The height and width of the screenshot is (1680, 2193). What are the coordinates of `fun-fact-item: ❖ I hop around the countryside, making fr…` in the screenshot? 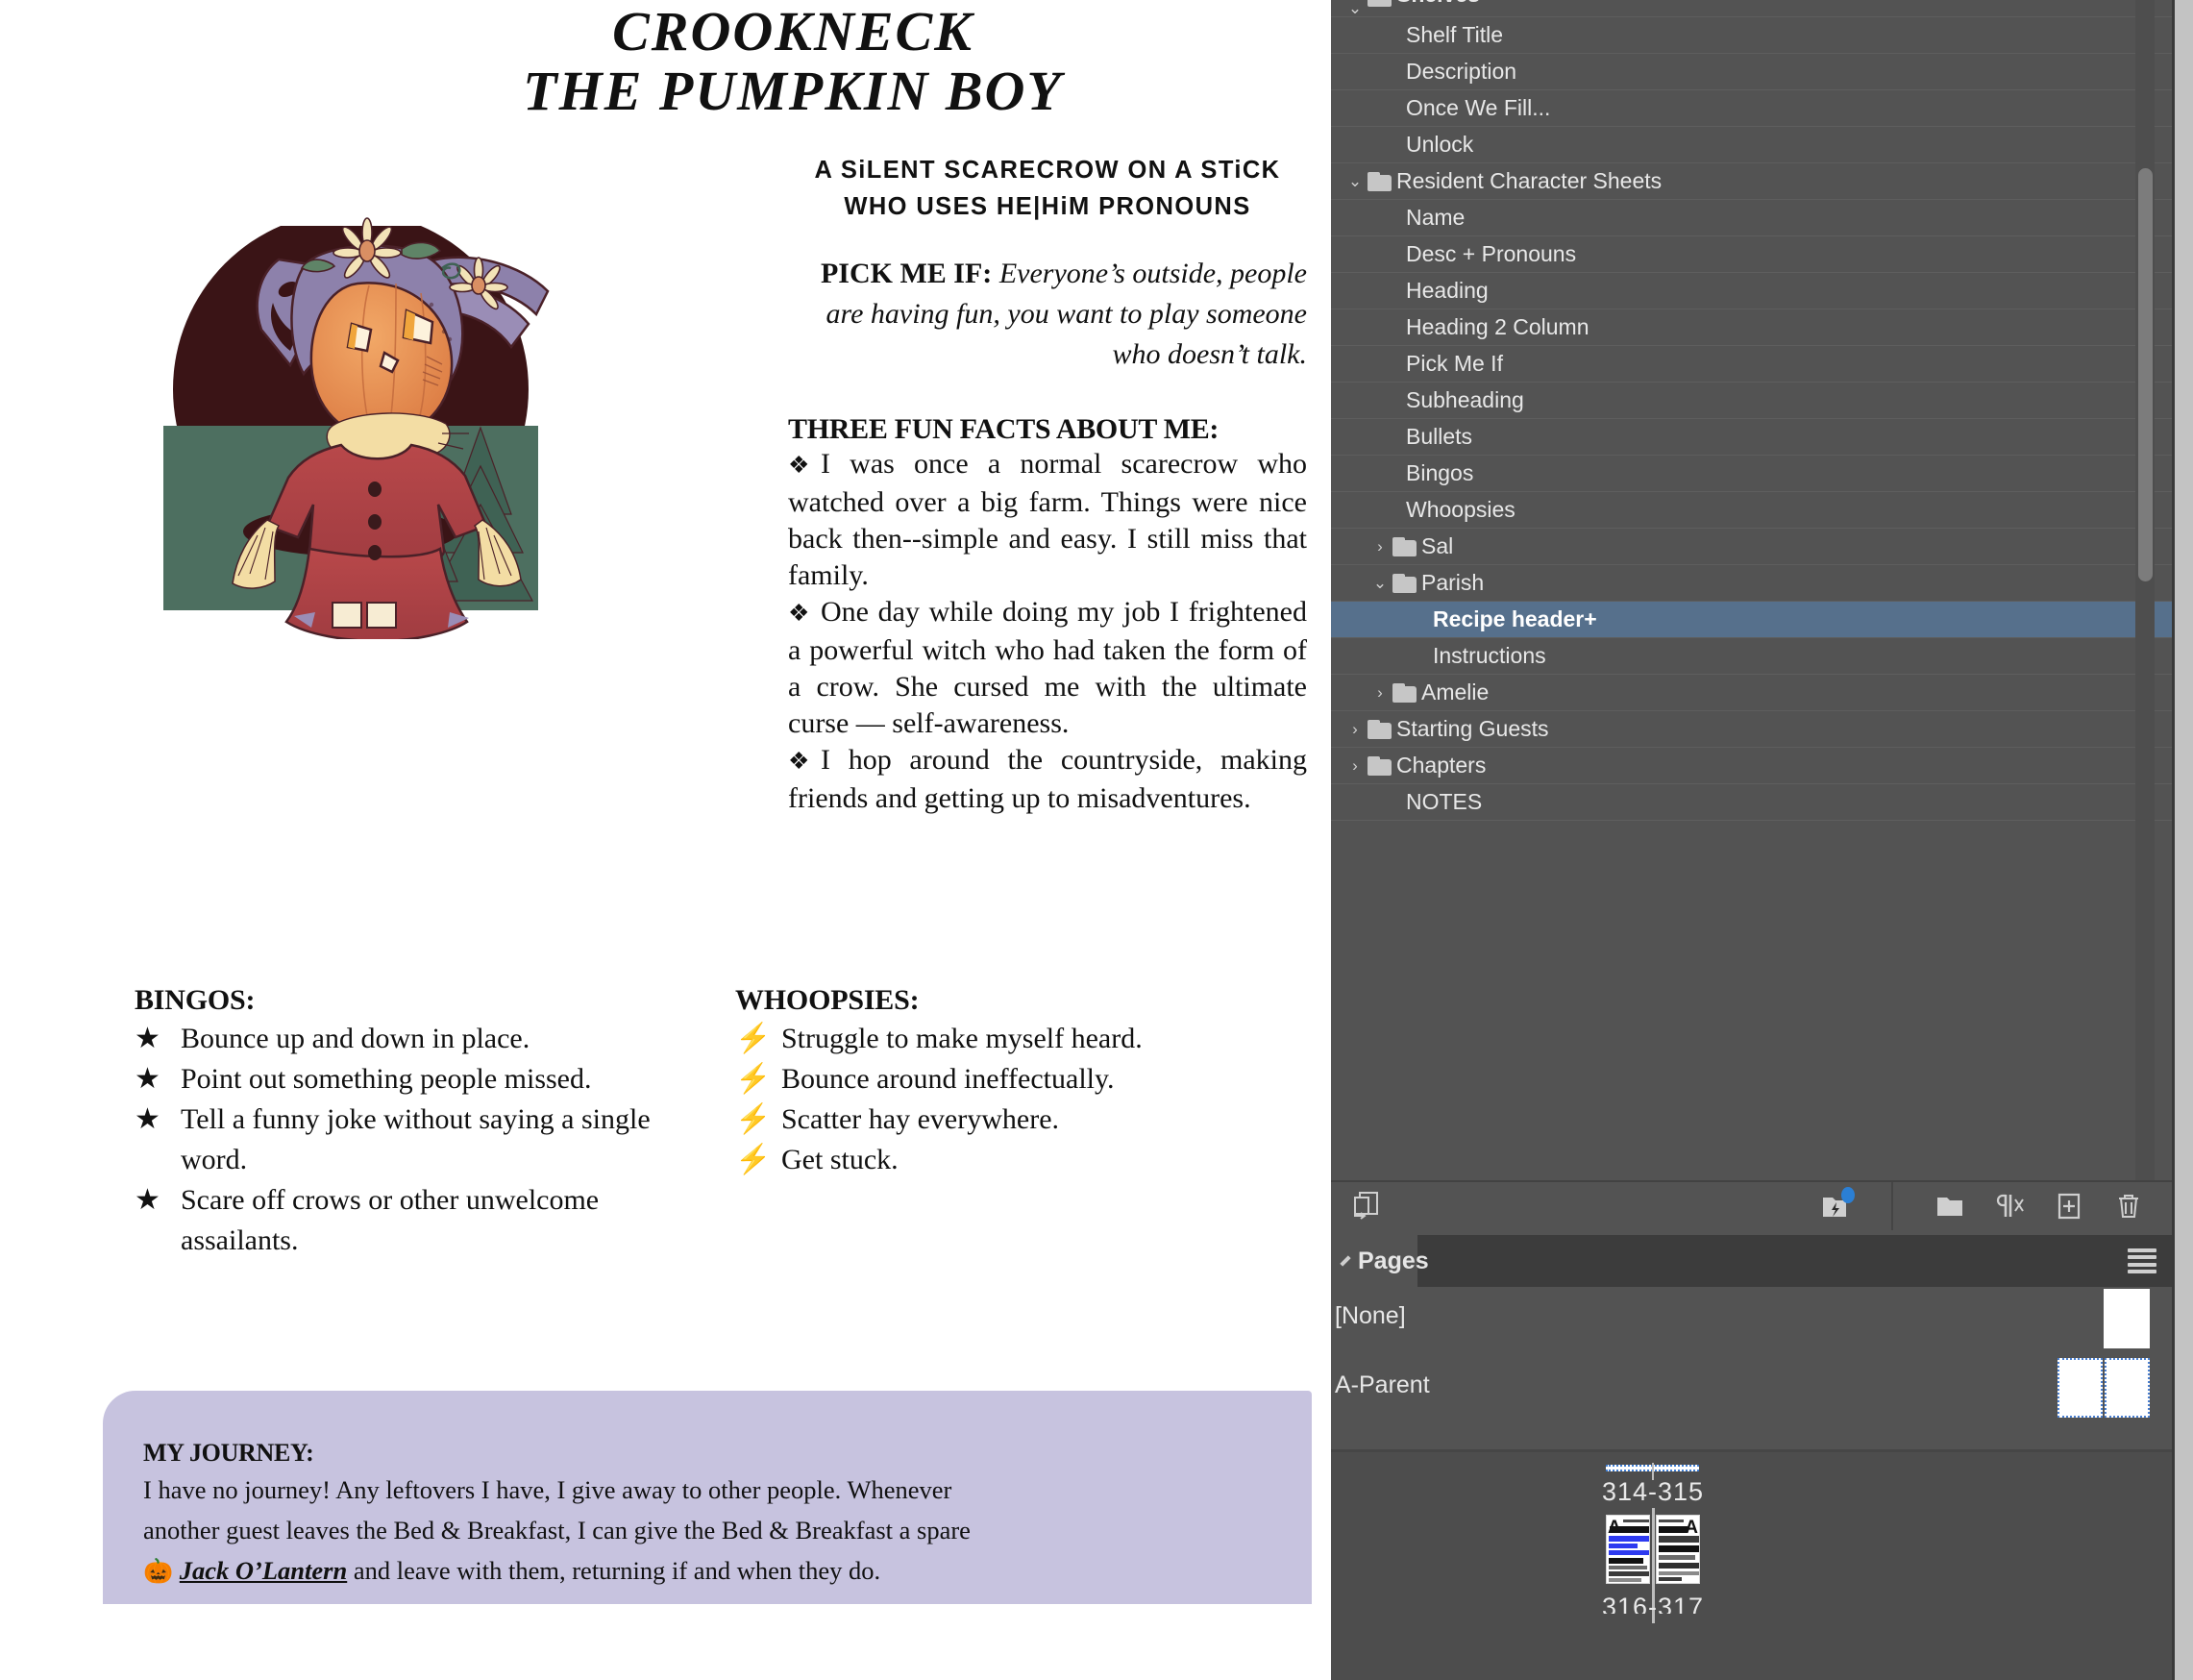 It's located at (1047, 780).